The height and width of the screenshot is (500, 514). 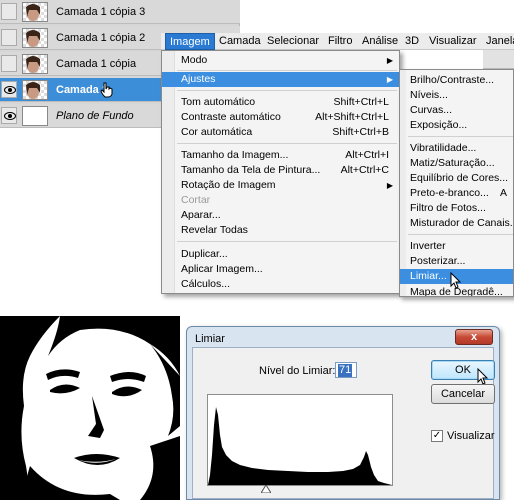 What do you see at coordinates (471, 436) in the screenshot?
I see `preview-label: Visualizar` at bounding box center [471, 436].